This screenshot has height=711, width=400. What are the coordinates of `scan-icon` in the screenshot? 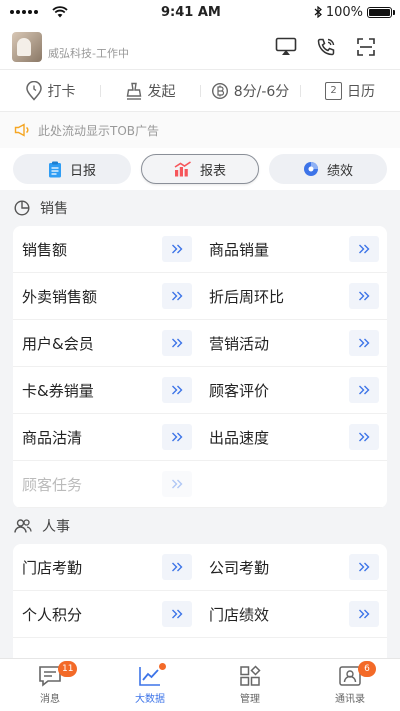 It's located at (366, 46).